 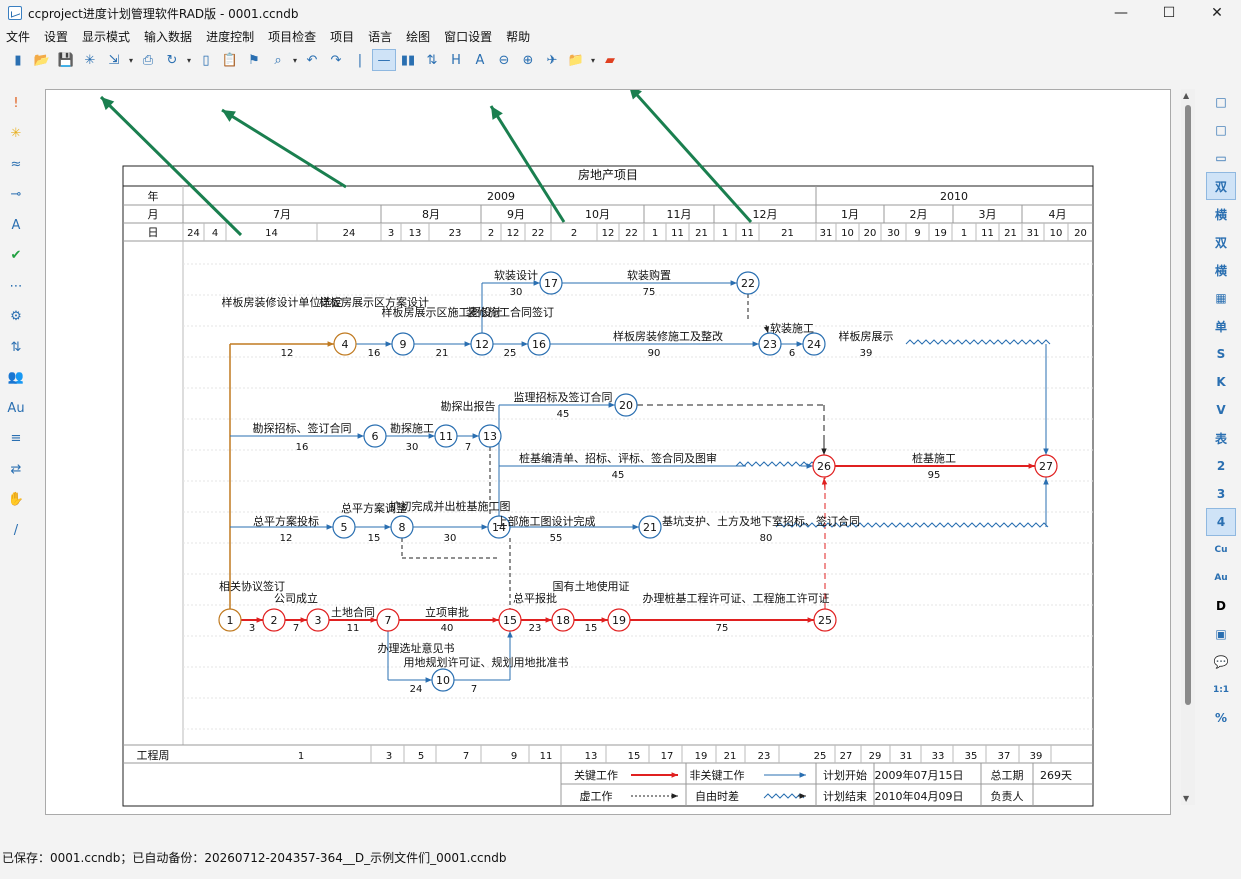 I want to click on save-icon: 💾, so click(x=66, y=60).